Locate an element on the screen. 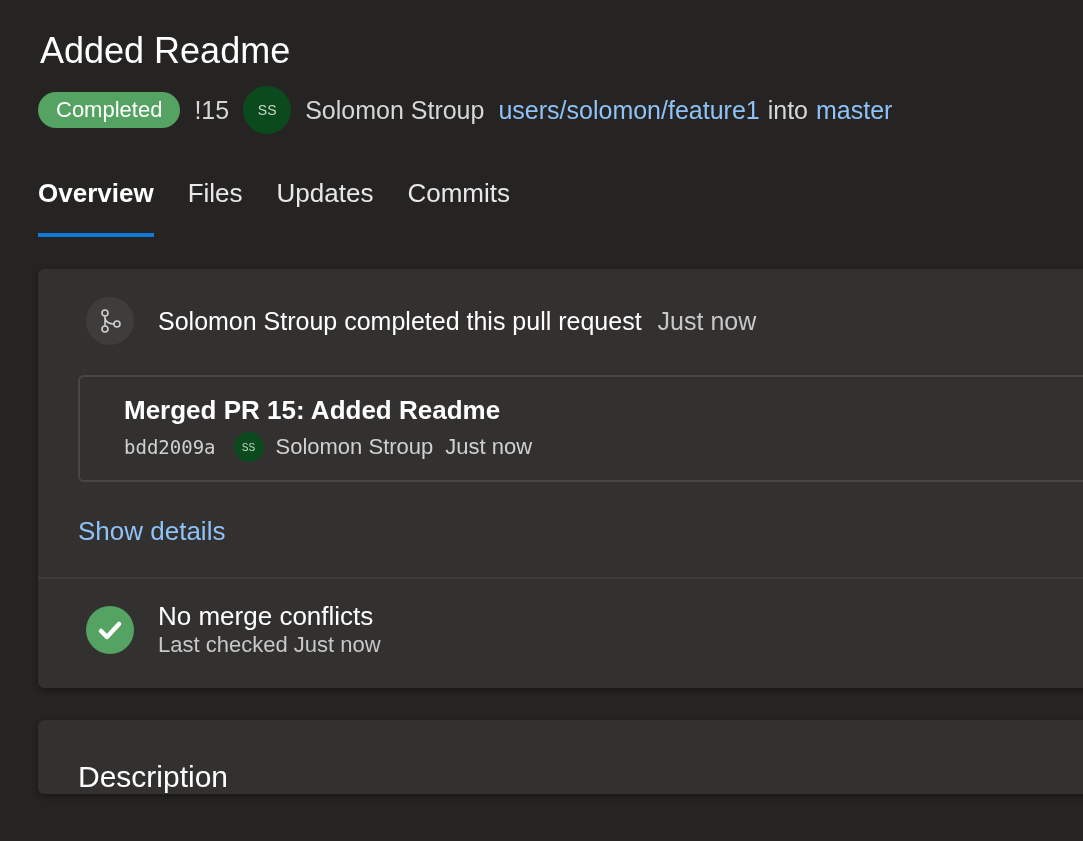  pr-number: !15 is located at coordinates (212, 110).